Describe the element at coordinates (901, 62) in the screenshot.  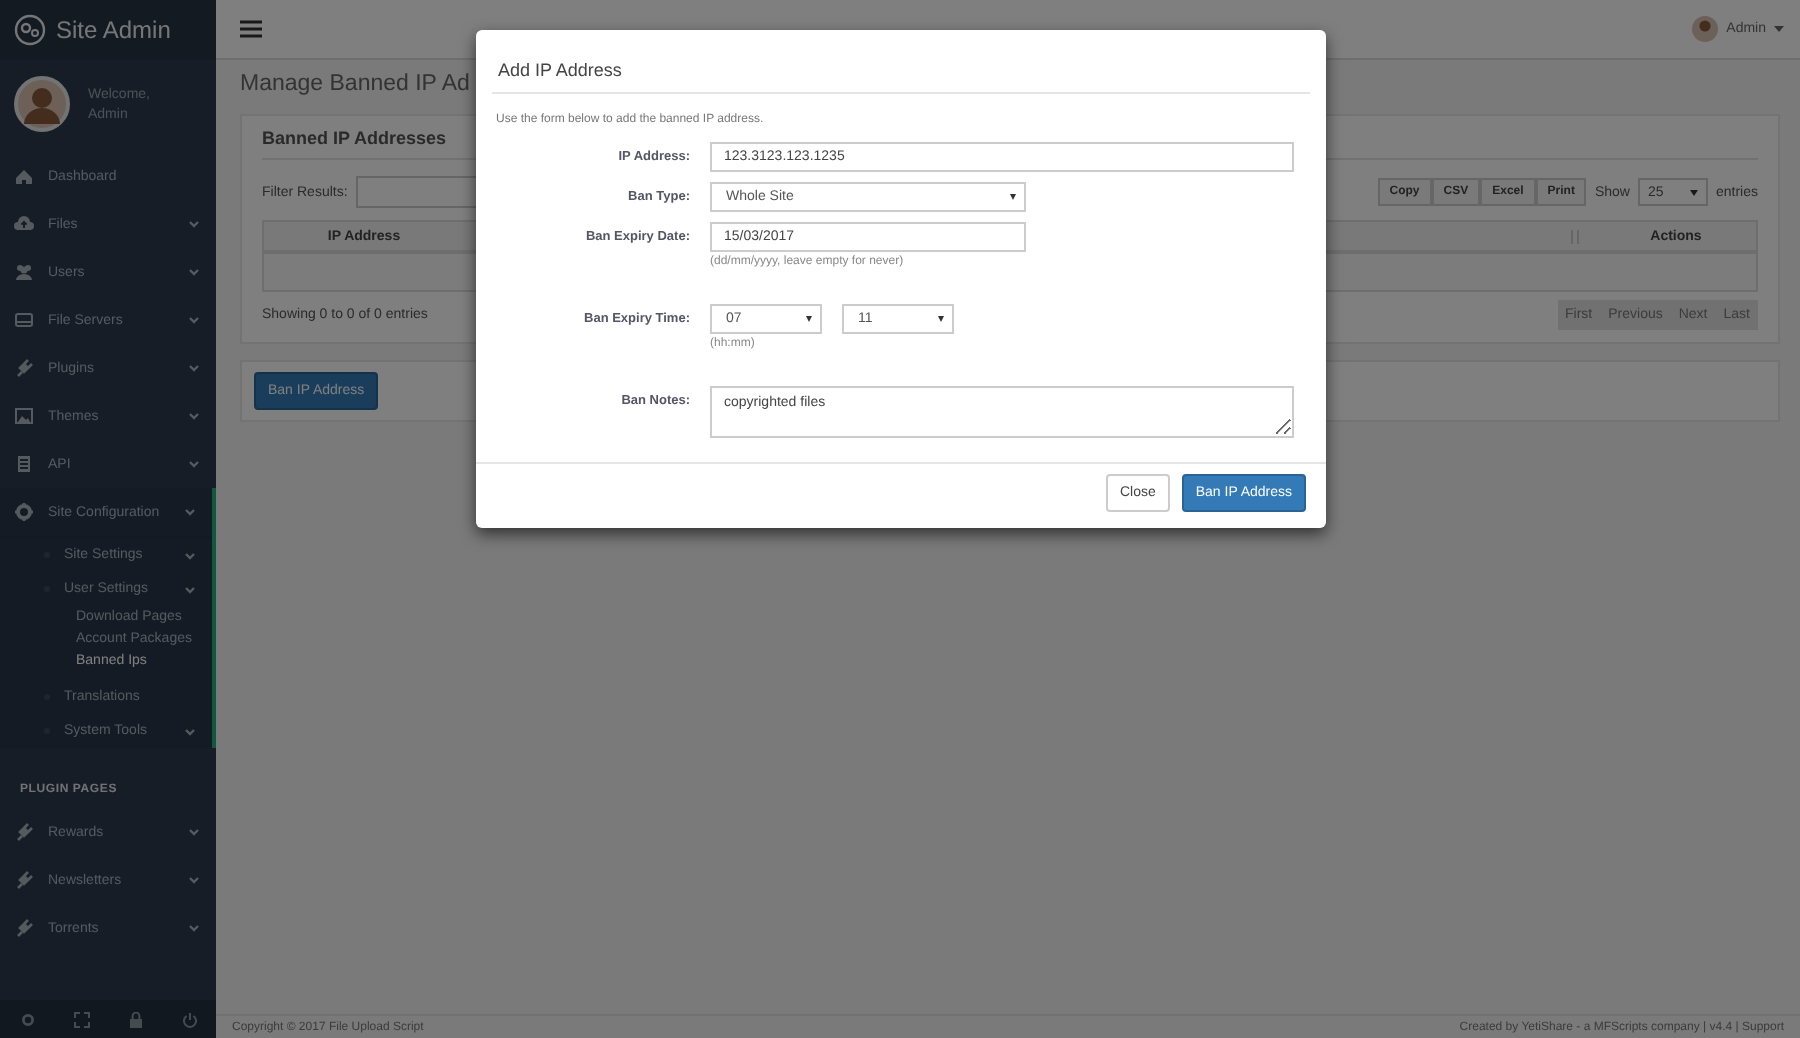
I see `modal-title: Add IP Address` at that location.